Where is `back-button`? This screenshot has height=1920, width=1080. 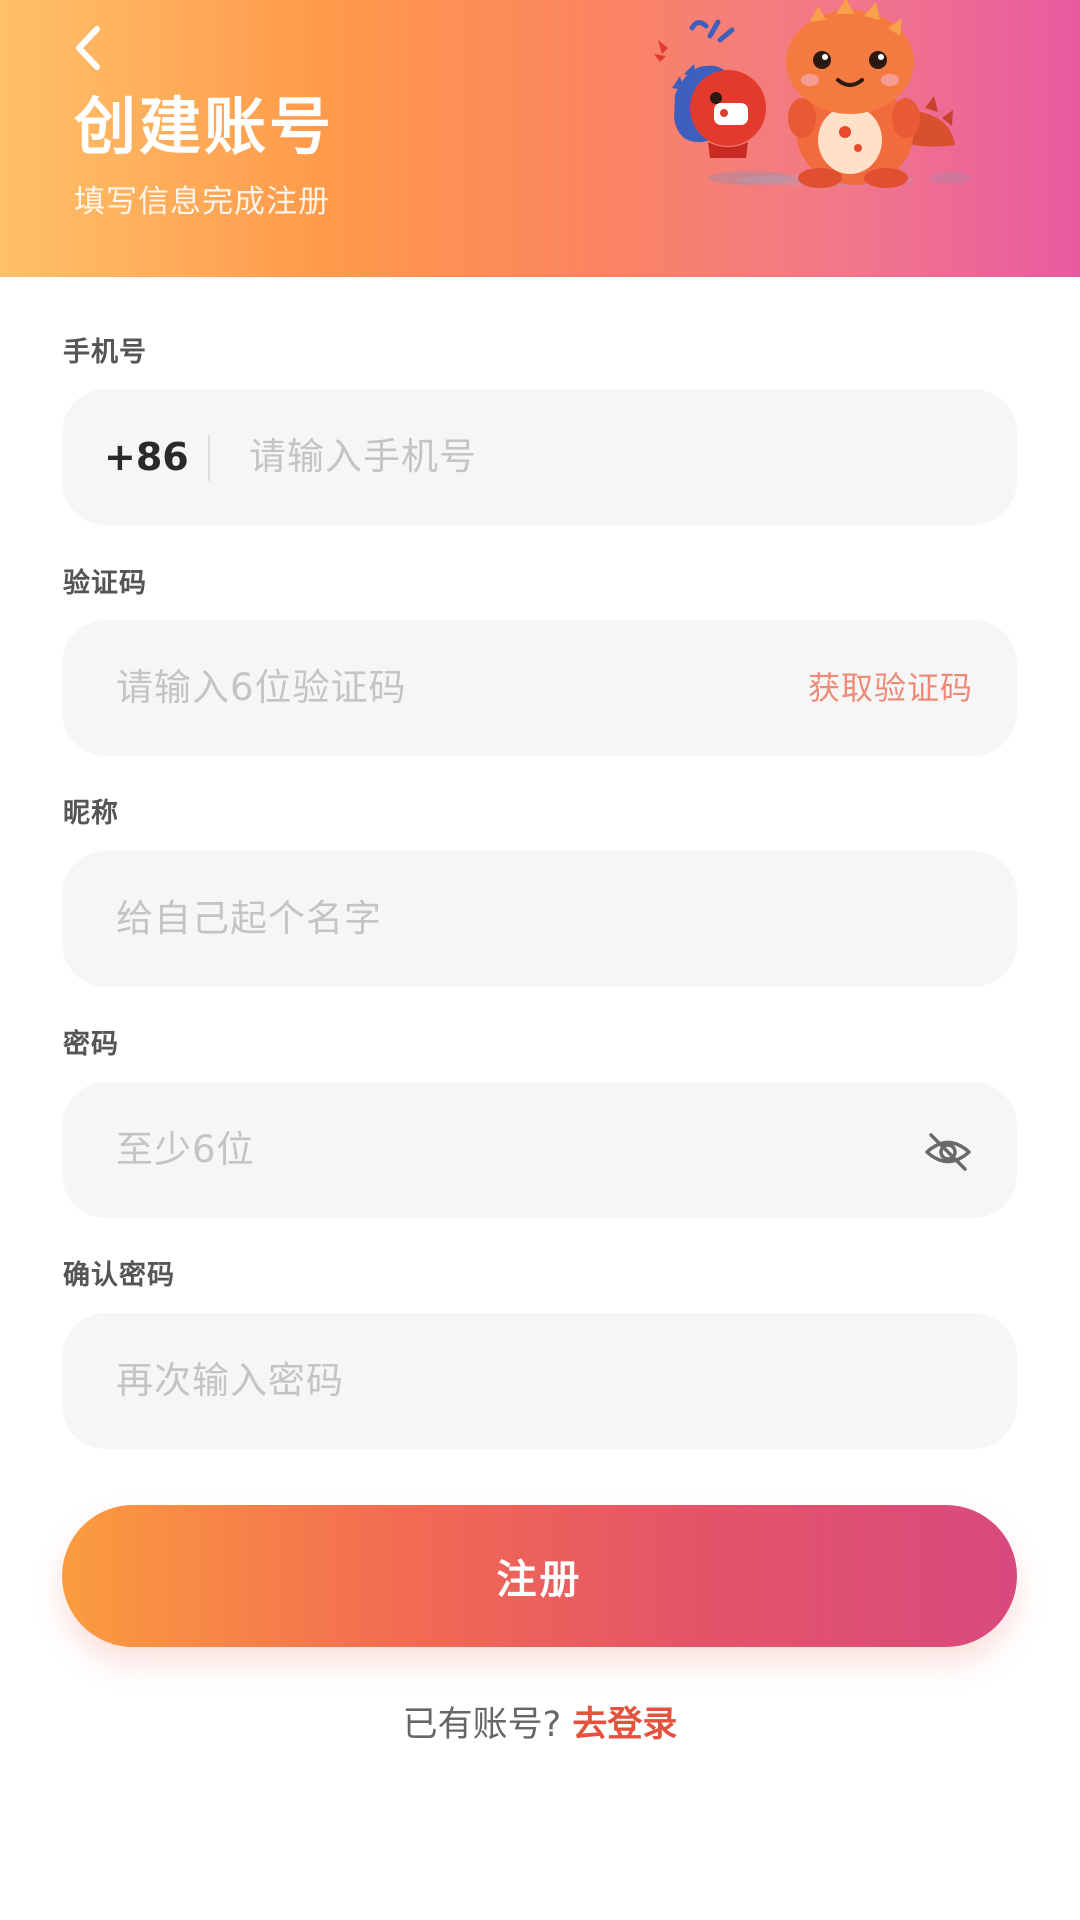 back-button is located at coordinates (88, 48).